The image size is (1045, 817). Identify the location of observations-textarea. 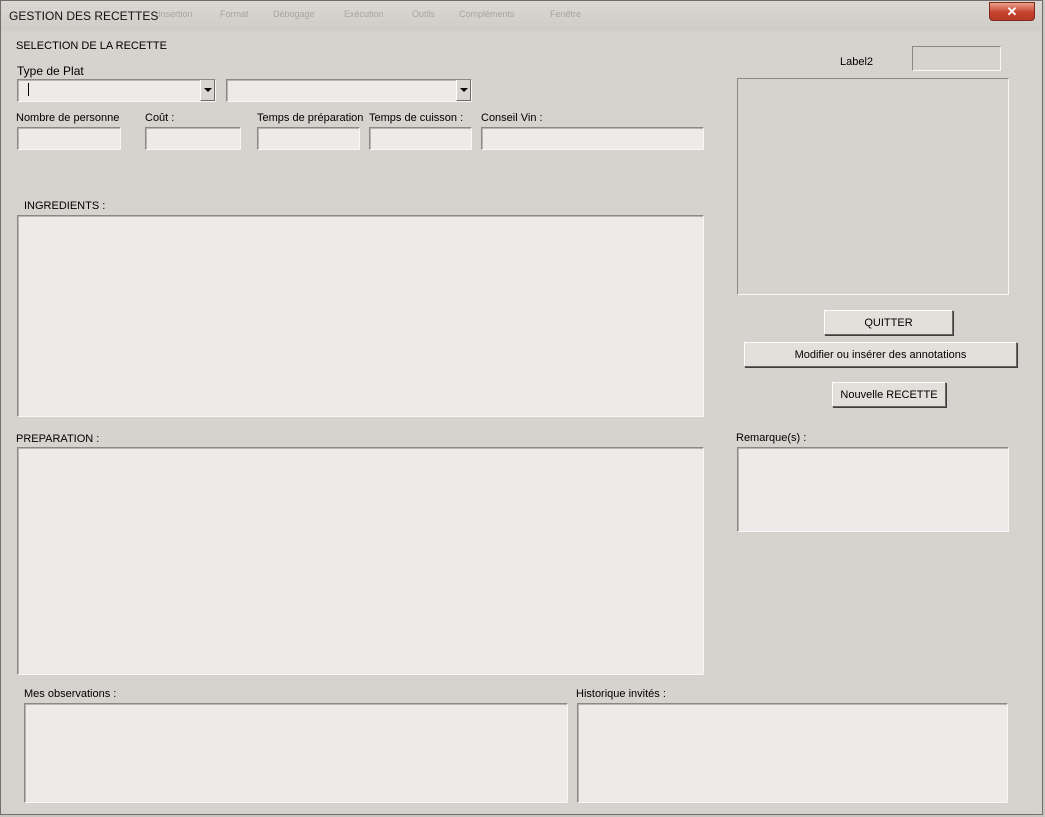
(296, 753).